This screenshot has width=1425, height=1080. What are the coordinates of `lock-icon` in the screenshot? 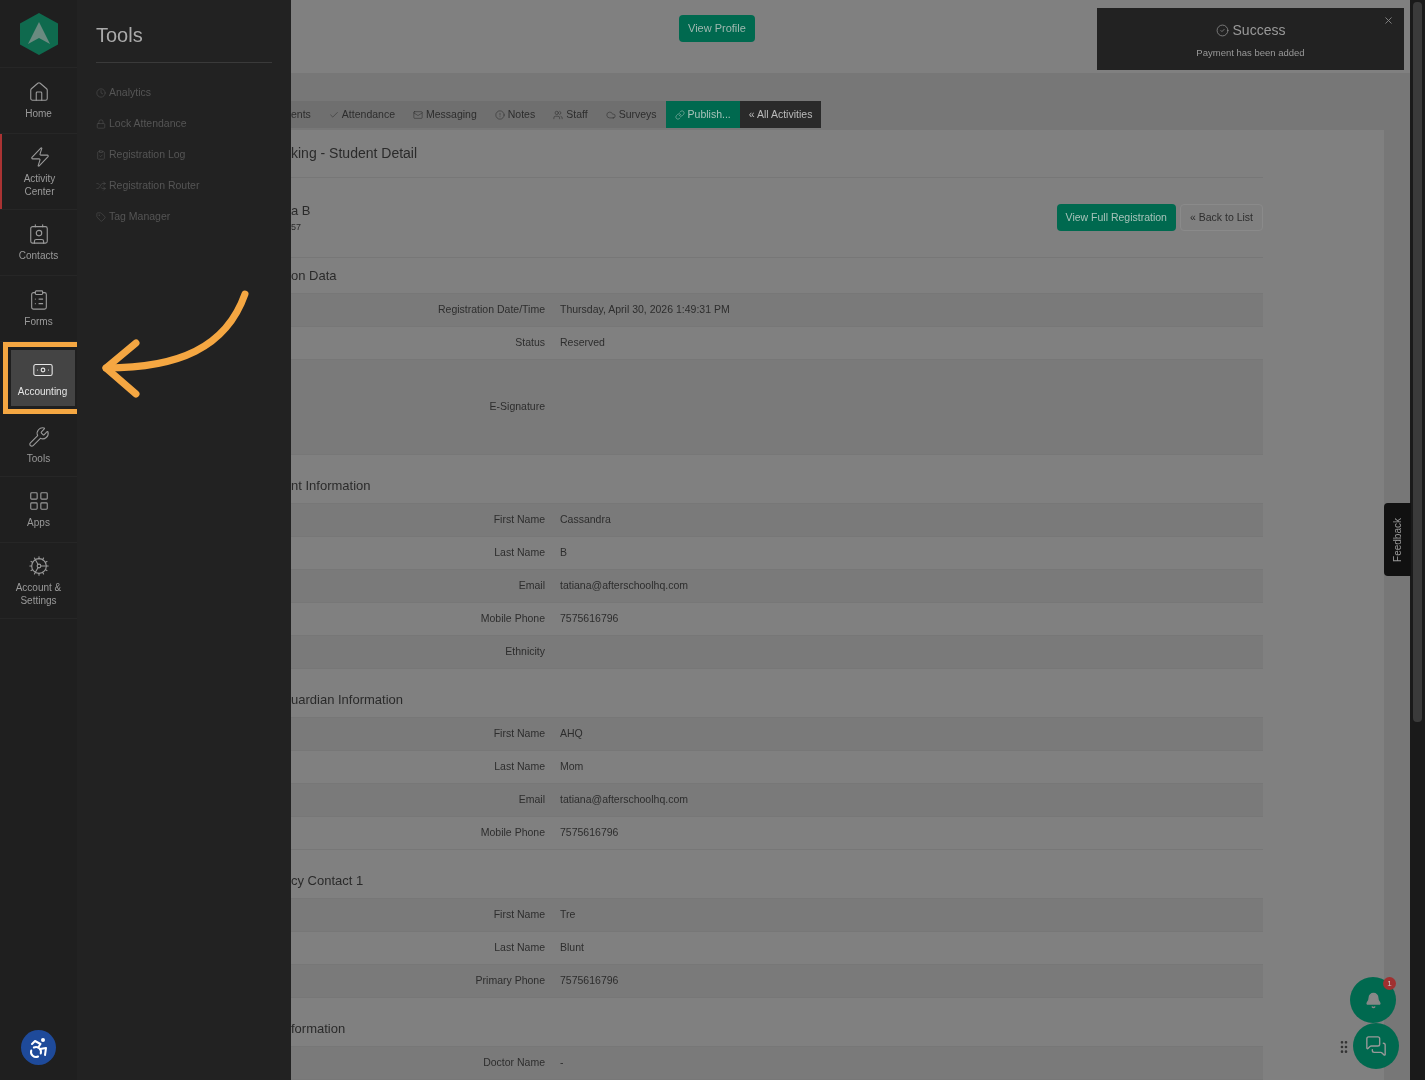 It's located at (101, 123).